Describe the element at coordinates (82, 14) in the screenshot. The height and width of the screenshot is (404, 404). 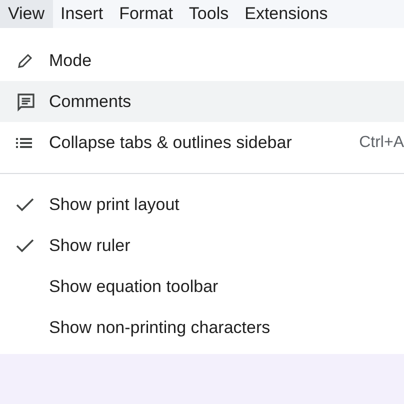
I see `menu-bar-item: Insert` at that location.